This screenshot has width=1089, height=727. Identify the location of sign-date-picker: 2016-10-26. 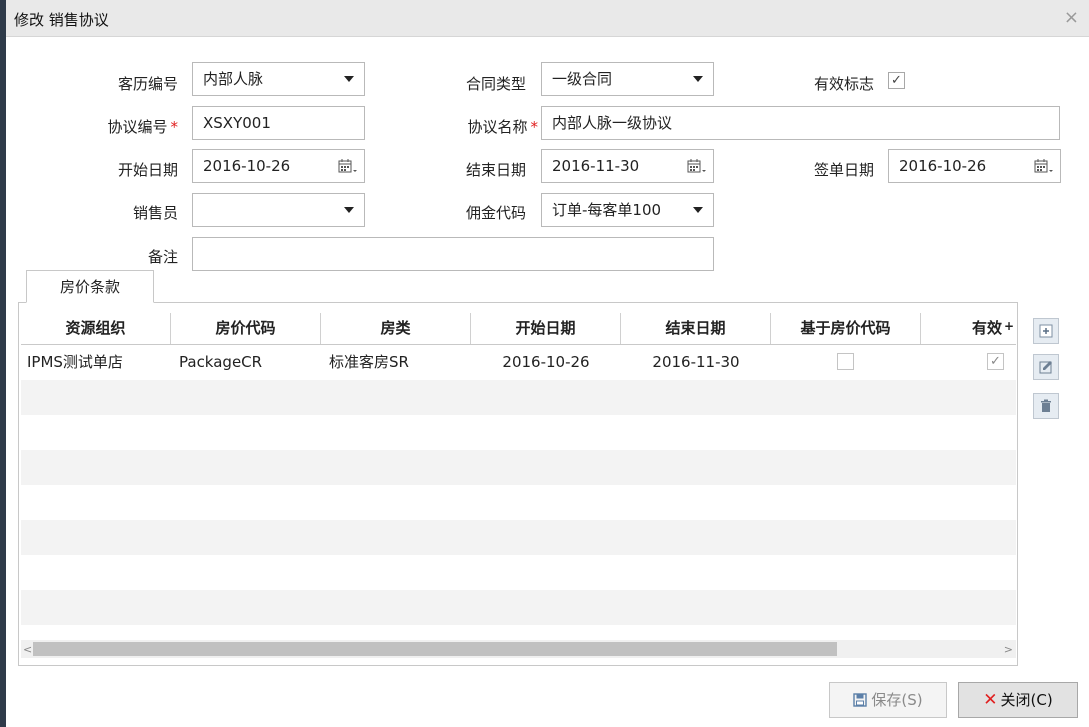
(974, 166).